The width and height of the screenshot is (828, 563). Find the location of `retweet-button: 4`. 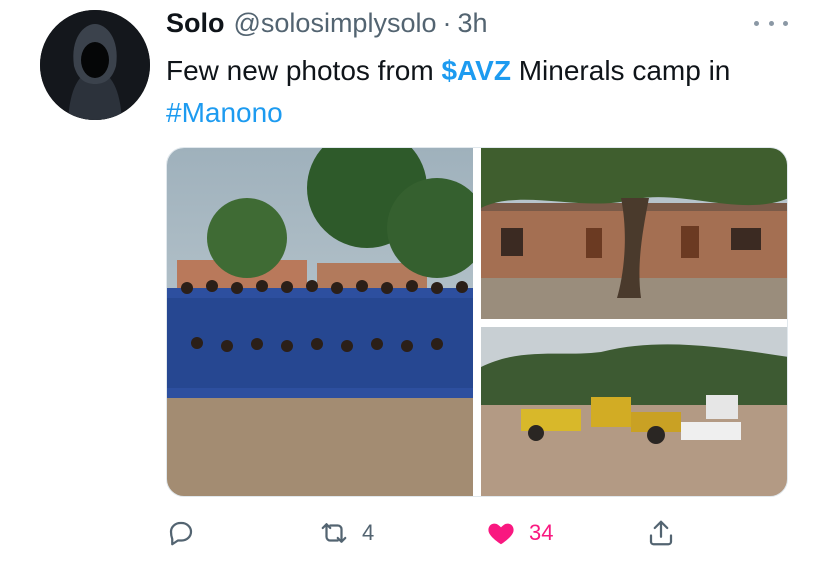

retweet-button: 4 is located at coordinates (346, 533).